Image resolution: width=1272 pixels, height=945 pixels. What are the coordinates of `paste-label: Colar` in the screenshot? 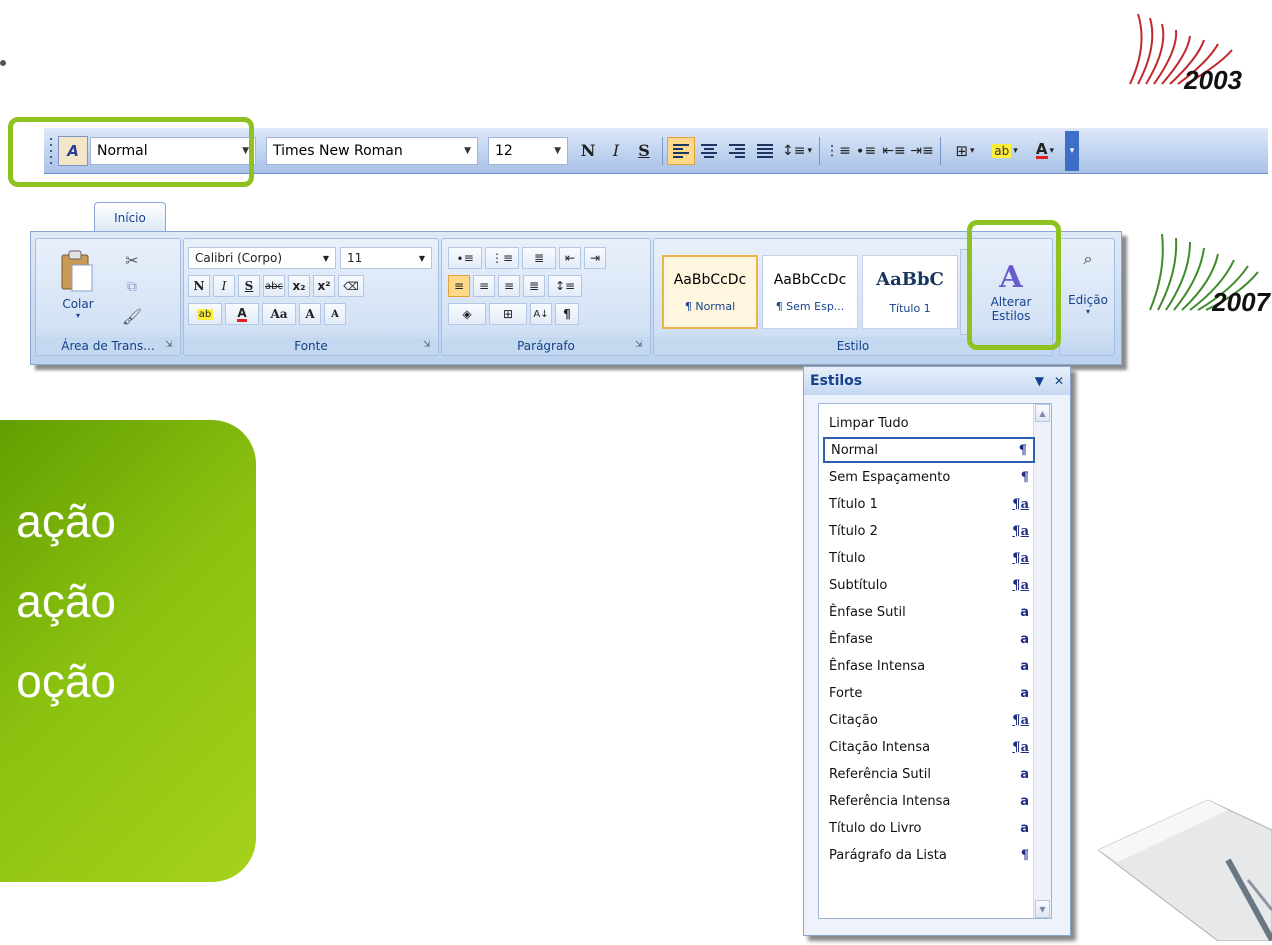 It's located at (78, 304).